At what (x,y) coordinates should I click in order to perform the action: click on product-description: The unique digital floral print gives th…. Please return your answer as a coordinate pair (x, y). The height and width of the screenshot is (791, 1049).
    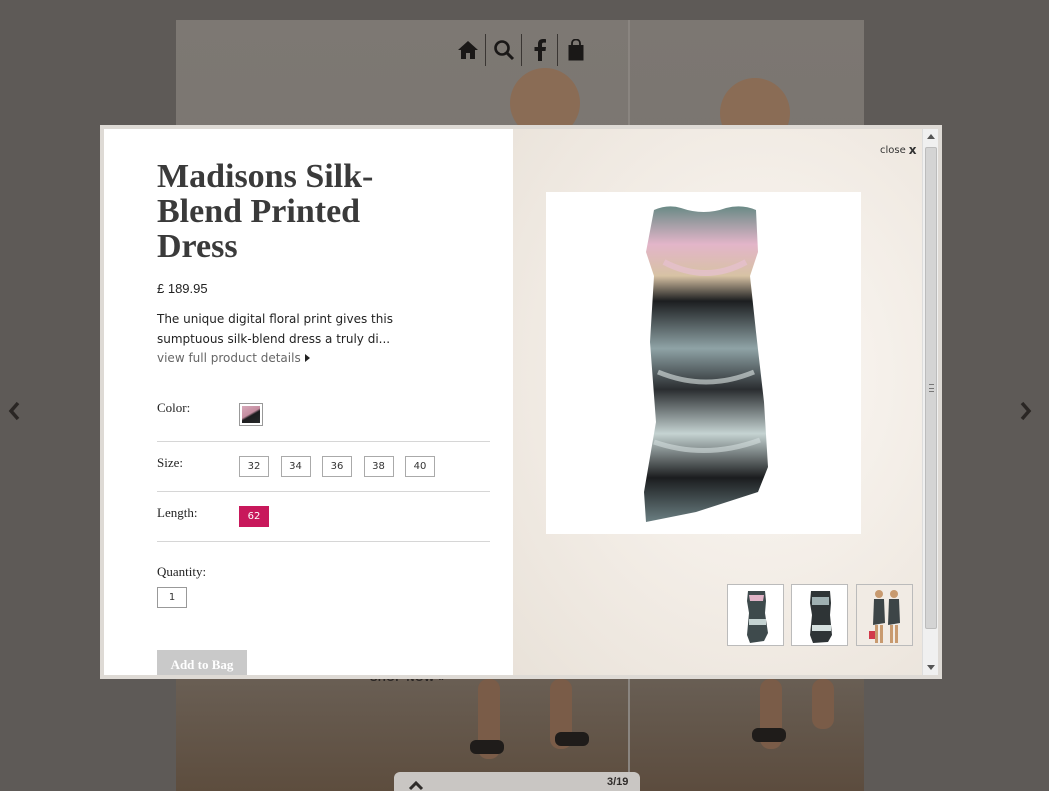
    Looking at the image, I should click on (275, 329).